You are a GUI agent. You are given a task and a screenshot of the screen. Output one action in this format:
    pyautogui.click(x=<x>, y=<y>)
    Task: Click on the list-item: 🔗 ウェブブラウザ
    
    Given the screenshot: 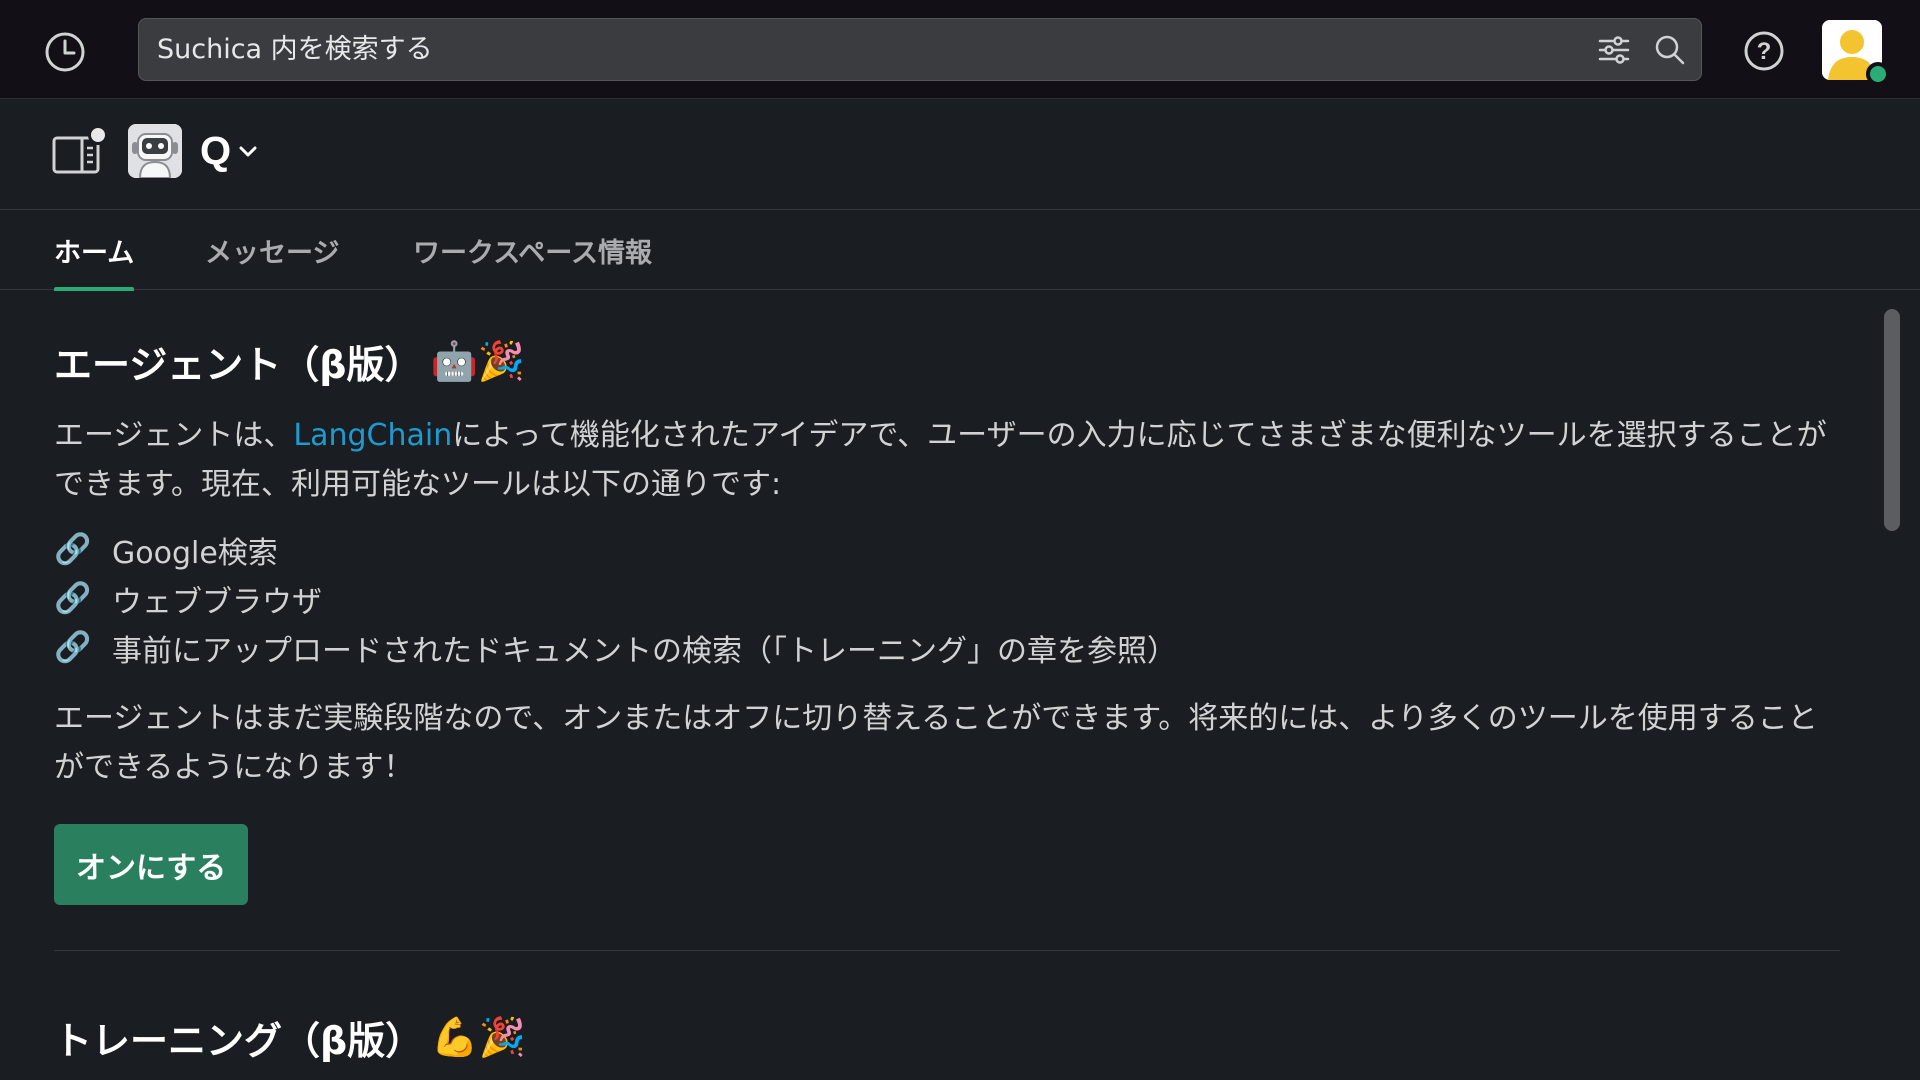 What is the action you would take?
    pyautogui.click(x=949, y=598)
    